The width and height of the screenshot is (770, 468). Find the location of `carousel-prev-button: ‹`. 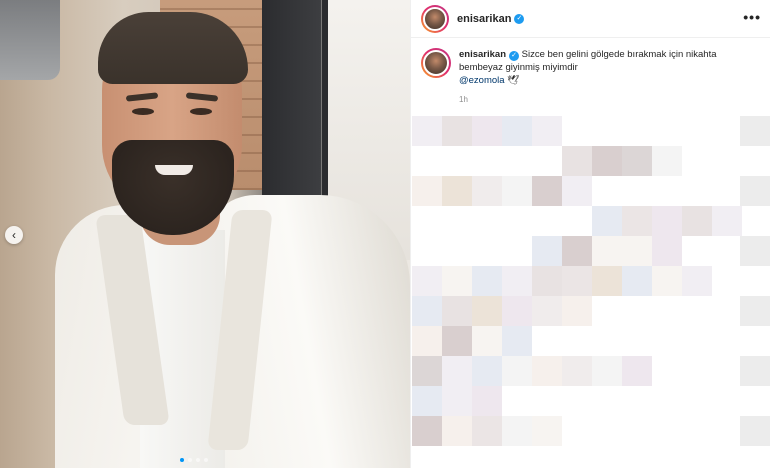

carousel-prev-button: ‹ is located at coordinates (14, 235).